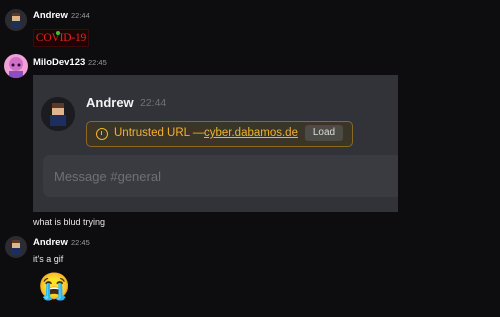 The width and height of the screenshot is (500, 317). I want to click on embed-timestamp: 22:44, so click(153, 103).